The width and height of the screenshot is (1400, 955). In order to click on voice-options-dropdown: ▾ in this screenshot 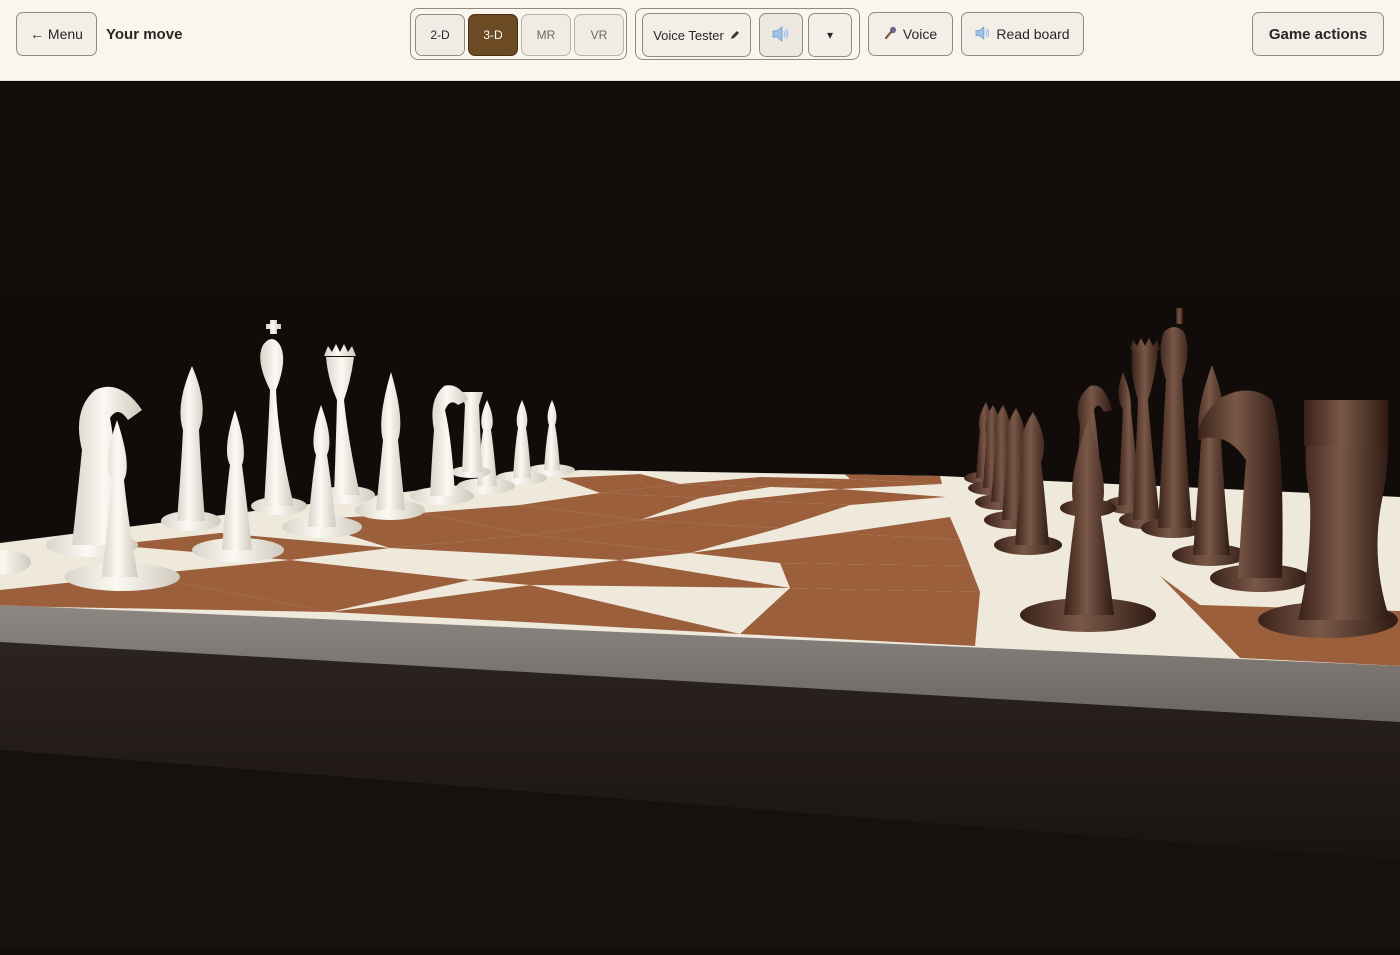, I will do `click(830, 35)`.